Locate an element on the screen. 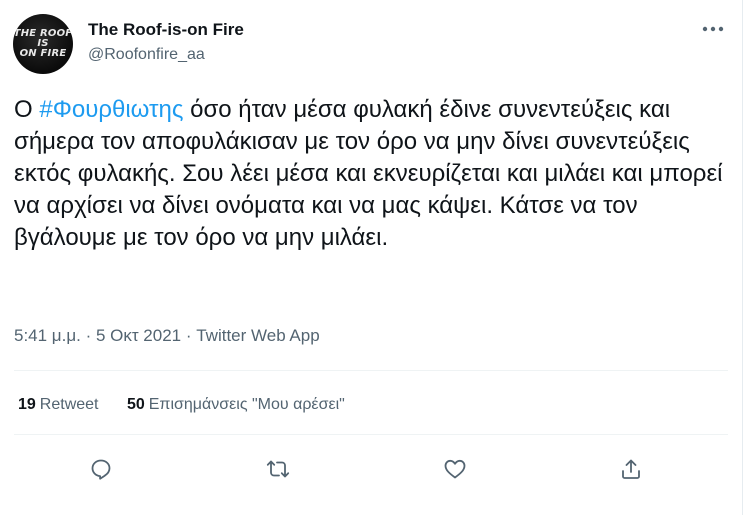 The width and height of the screenshot is (743, 515). reply-icon is located at coordinates (101, 469).